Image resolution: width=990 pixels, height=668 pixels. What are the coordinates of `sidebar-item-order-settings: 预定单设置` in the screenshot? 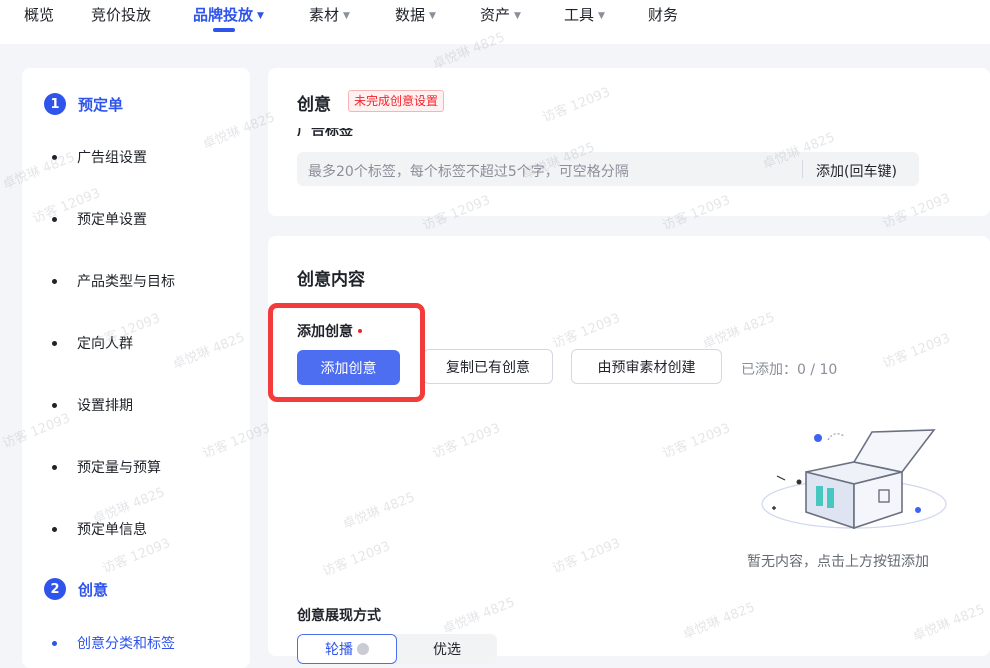 It's located at (99, 219).